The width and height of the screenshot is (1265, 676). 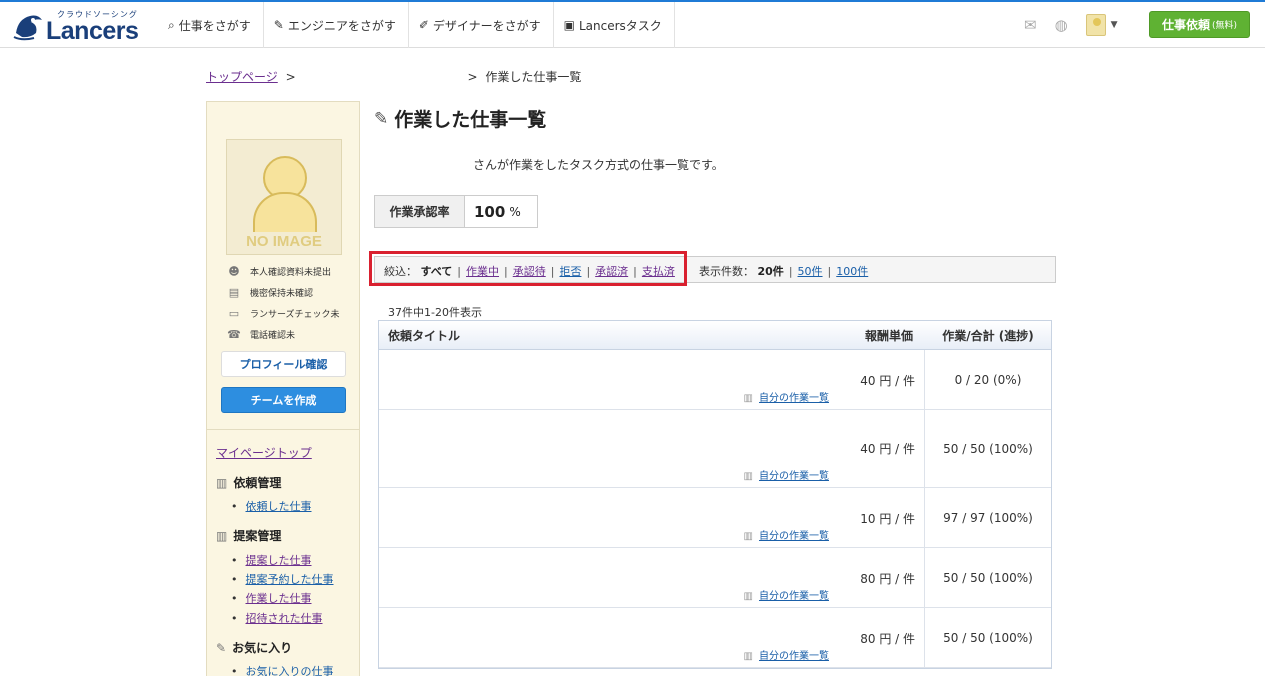 I want to click on sidebar-item-reserved-proposals: 提案予約した仕事, so click(x=282, y=579).